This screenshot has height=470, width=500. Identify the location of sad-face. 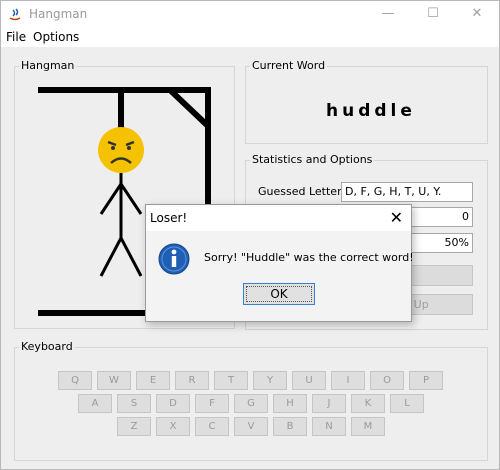
(121, 150).